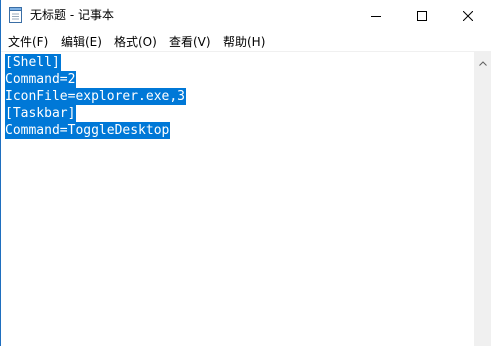 The height and width of the screenshot is (346, 491). What do you see at coordinates (41, 79) in the screenshot?
I see `text-line: Command=2` at bounding box center [41, 79].